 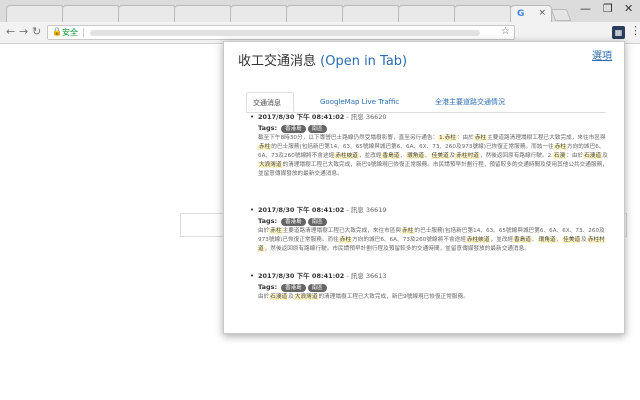 What do you see at coordinates (366, 210) in the screenshot?
I see `news-id: - 訊息 36619` at bounding box center [366, 210].